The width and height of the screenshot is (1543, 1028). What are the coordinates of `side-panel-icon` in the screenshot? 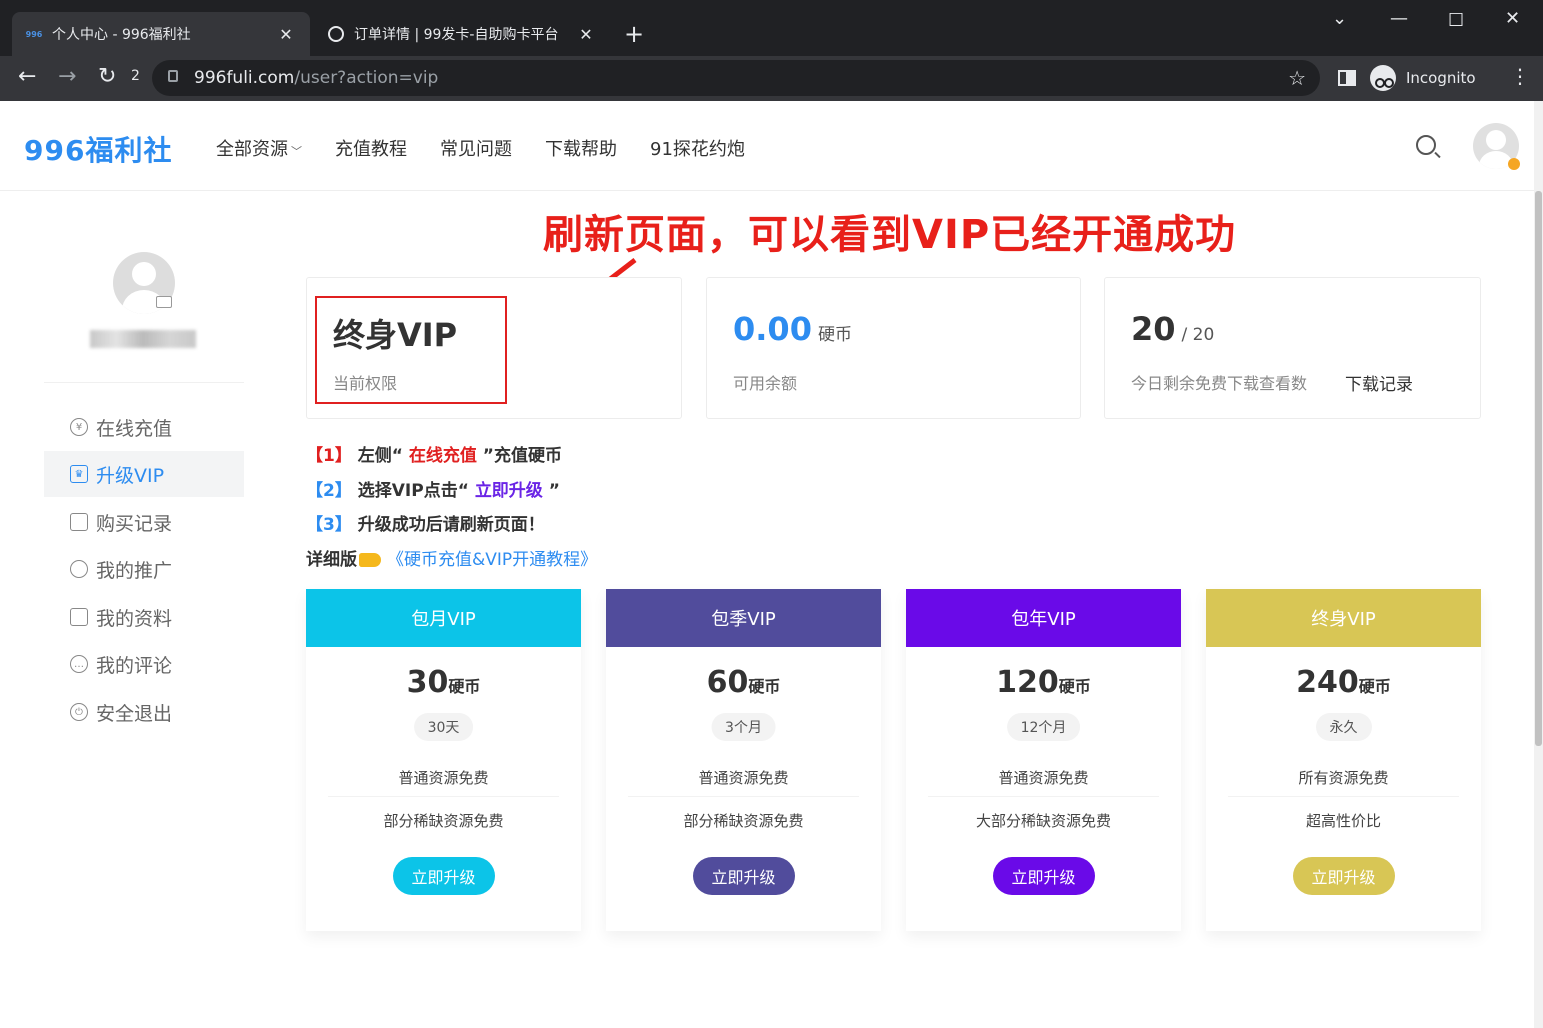 It's located at (1347, 78).